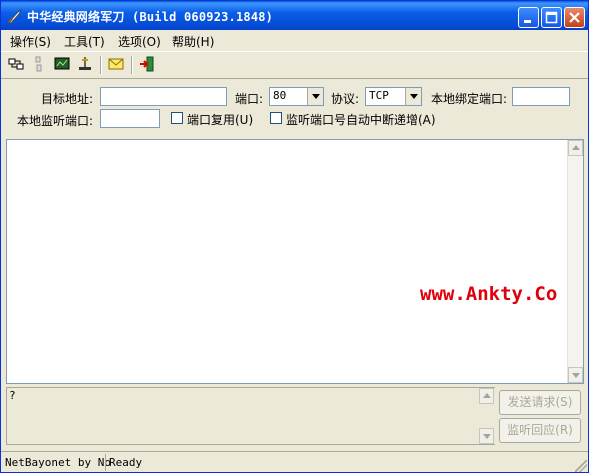  I want to click on port-reuse-checkbox, so click(177, 118).